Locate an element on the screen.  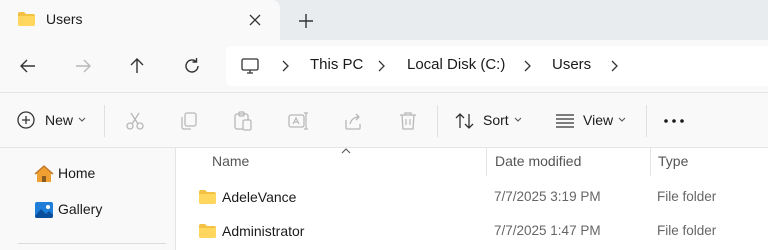
copy-icon is located at coordinates (189, 121).